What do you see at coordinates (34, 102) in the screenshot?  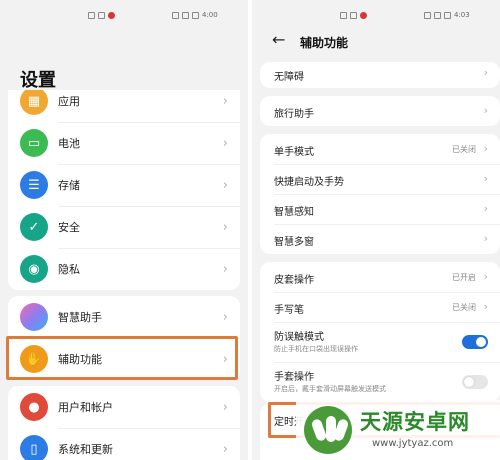 I see `apps-icon: ▦` at bounding box center [34, 102].